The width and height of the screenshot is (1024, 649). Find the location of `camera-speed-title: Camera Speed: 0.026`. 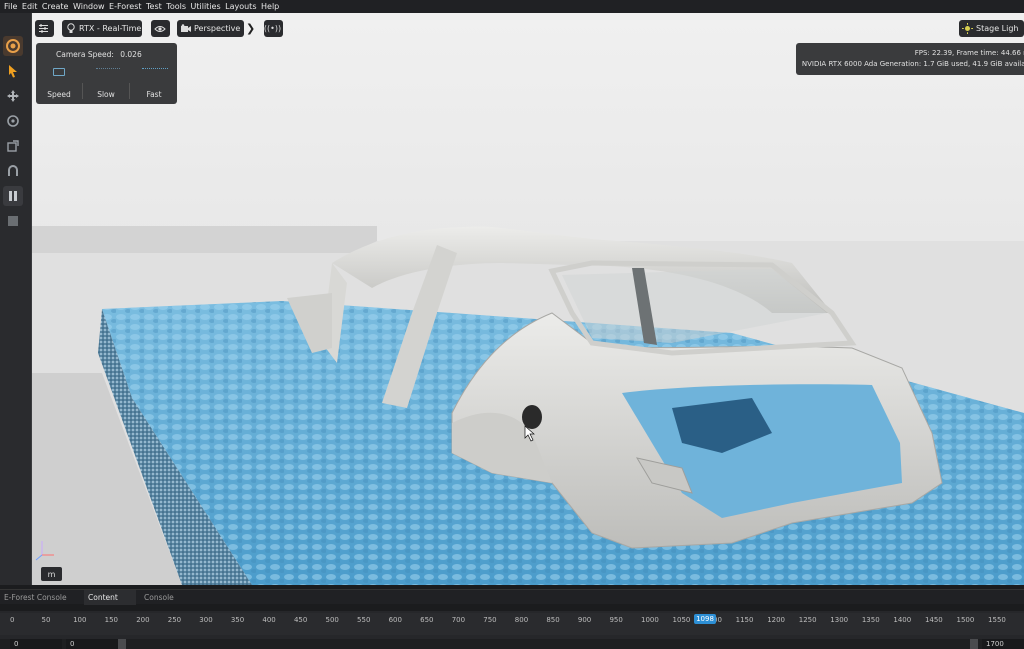

camera-speed-title: Camera Speed: 0.026 is located at coordinates (99, 54).